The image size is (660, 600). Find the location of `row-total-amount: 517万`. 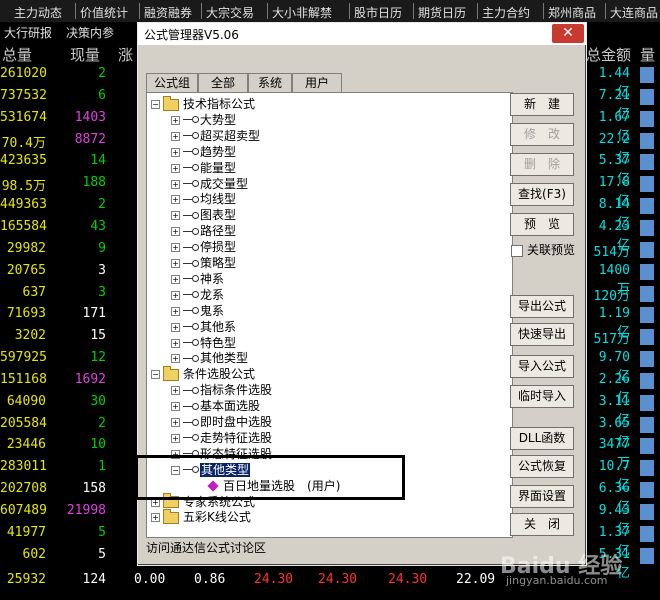

row-total-amount: 517万 is located at coordinates (608, 337).